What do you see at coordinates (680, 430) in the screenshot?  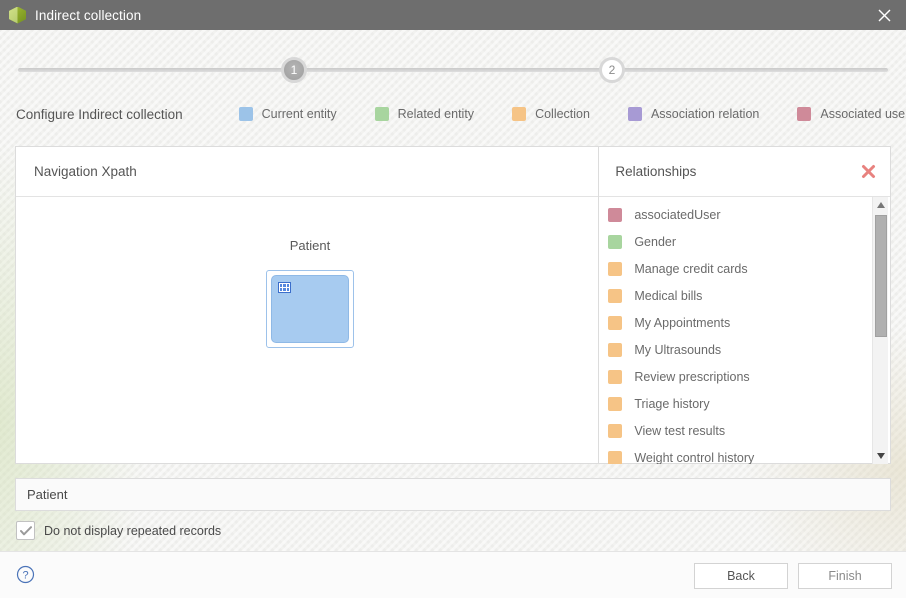 I see `relationship-label: View test results` at bounding box center [680, 430].